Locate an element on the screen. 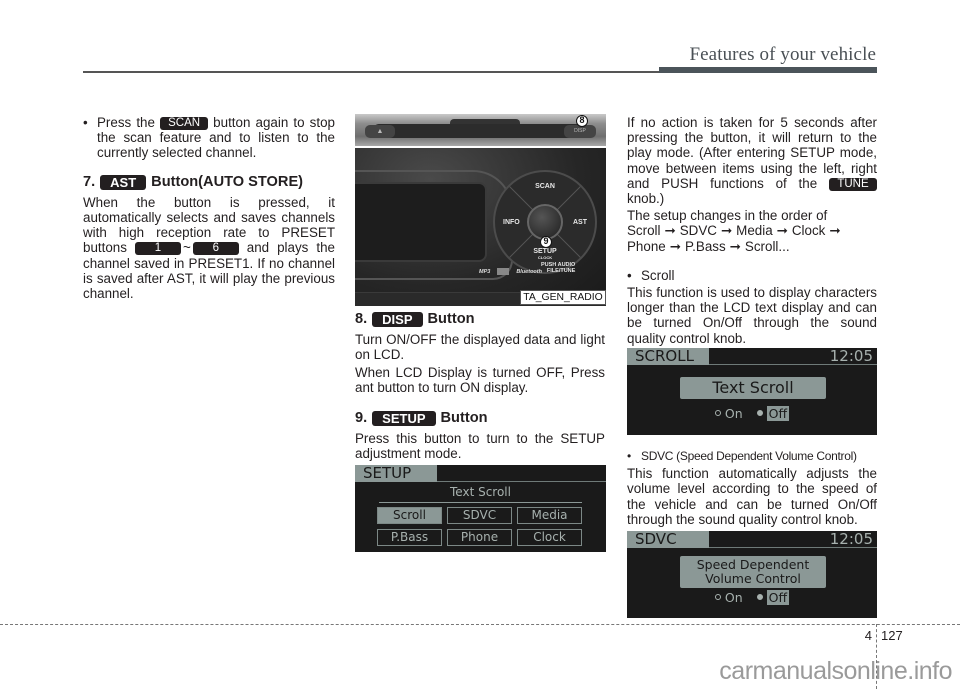 The image size is (960, 689). screen-tab-bar: SETUP is located at coordinates (480, 473).